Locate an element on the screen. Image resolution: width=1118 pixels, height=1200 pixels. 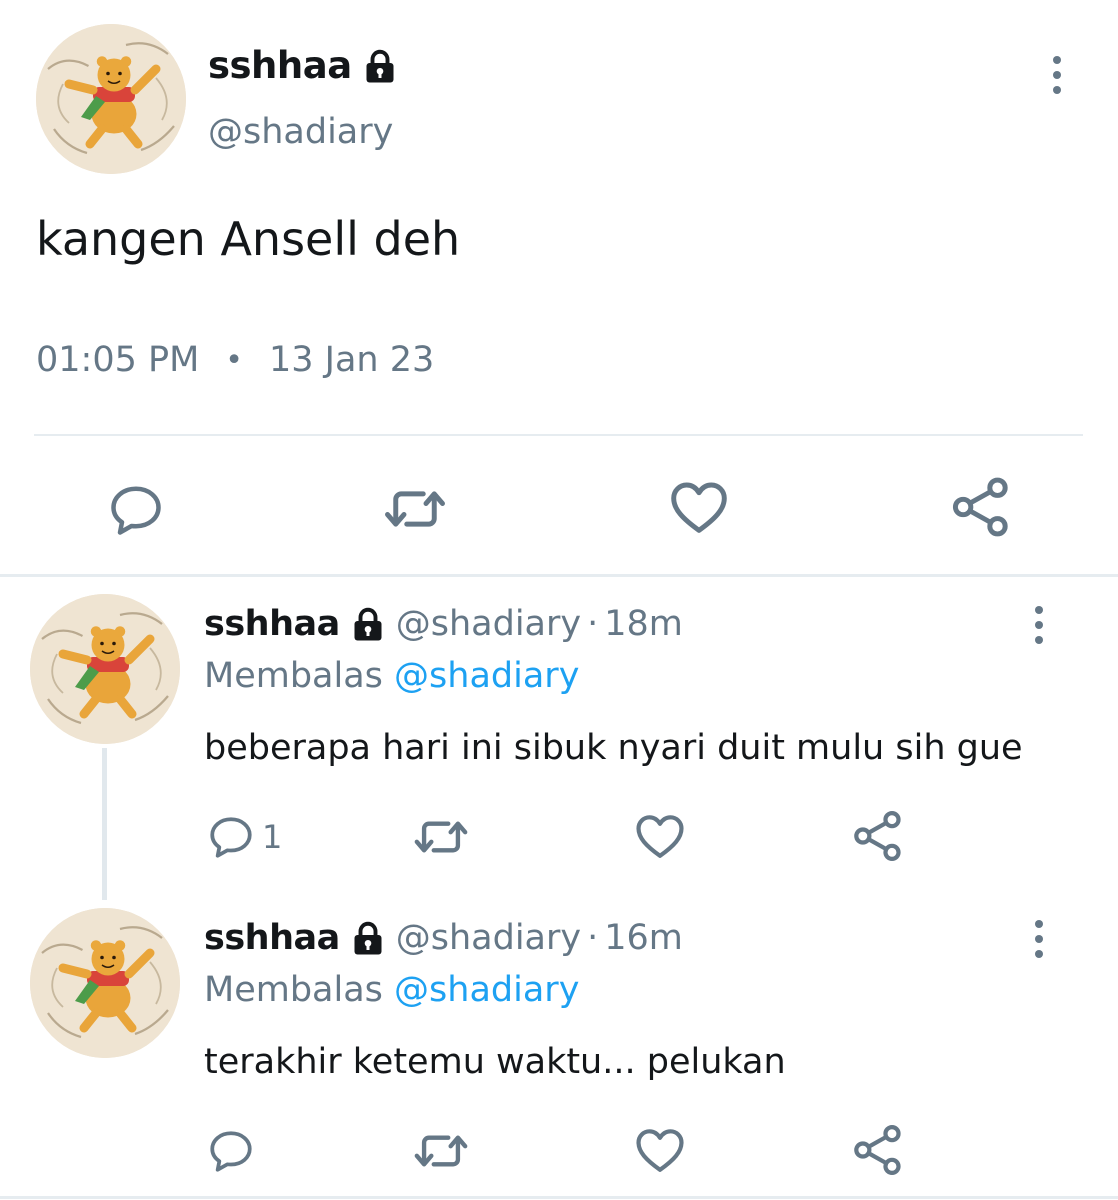
reply-count: 1 is located at coordinates (272, 837).